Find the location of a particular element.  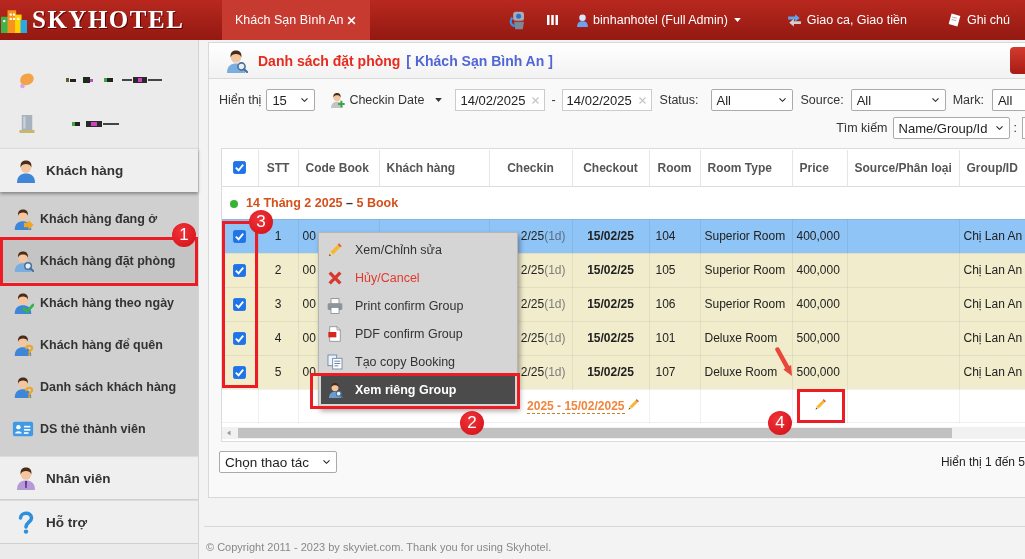

search-field is located at coordinates (1023, 128).